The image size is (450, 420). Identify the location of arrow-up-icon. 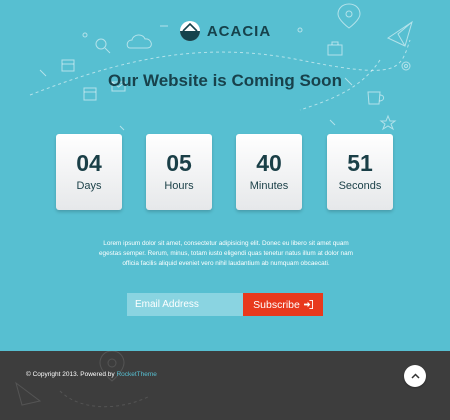
(415, 376).